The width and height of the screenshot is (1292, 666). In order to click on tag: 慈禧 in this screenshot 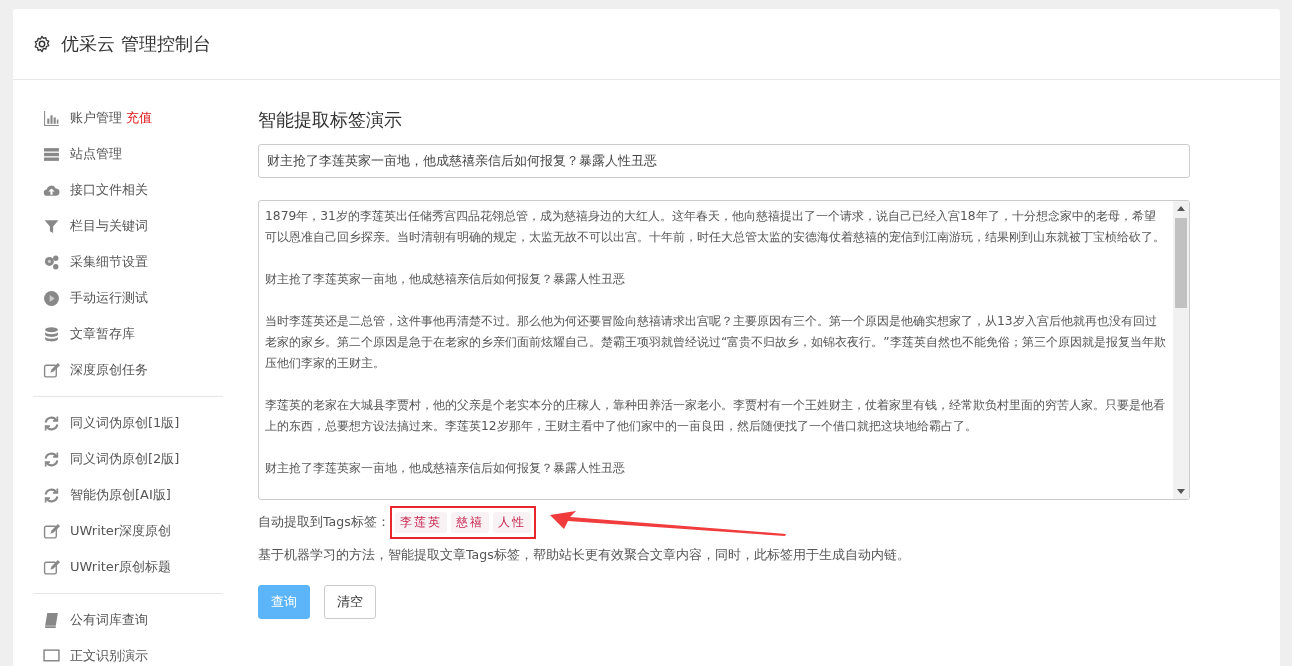, I will do `click(469, 522)`.